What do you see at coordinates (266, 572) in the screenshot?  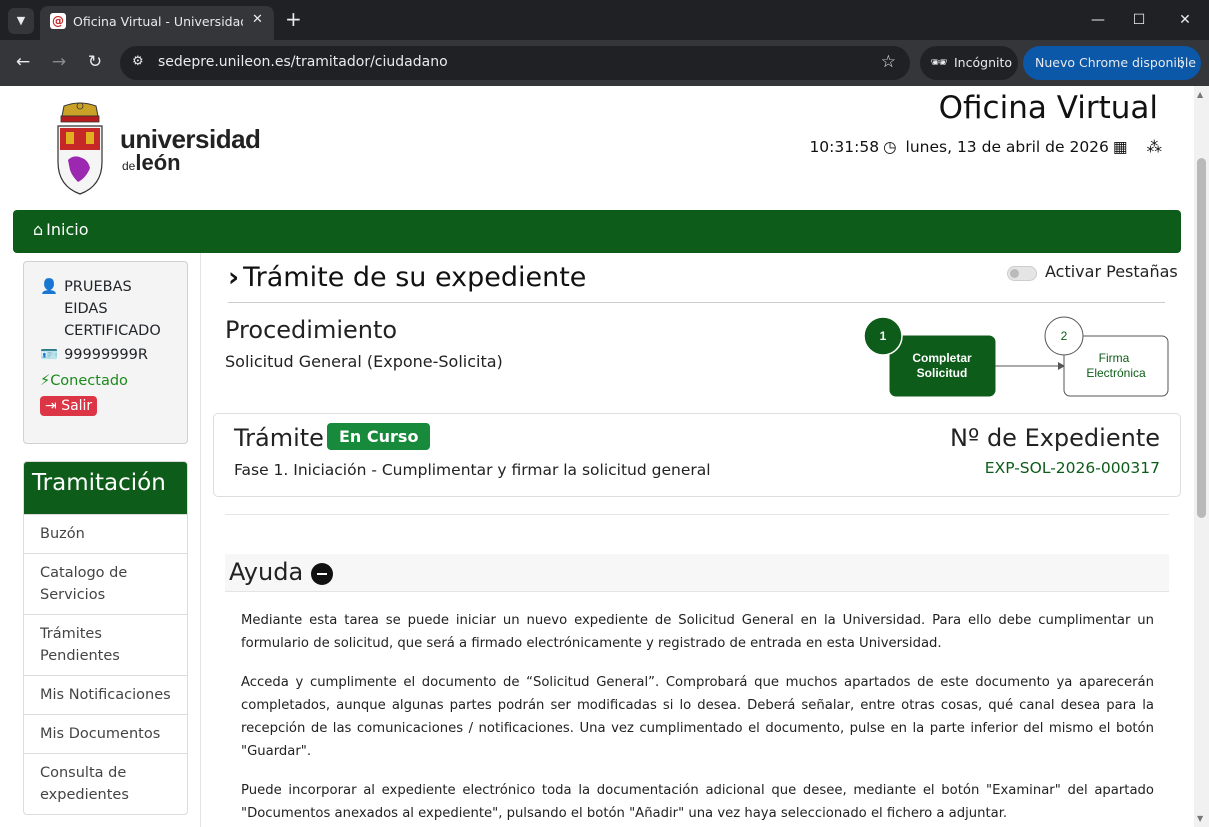 I see `help-title: Ayuda` at bounding box center [266, 572].